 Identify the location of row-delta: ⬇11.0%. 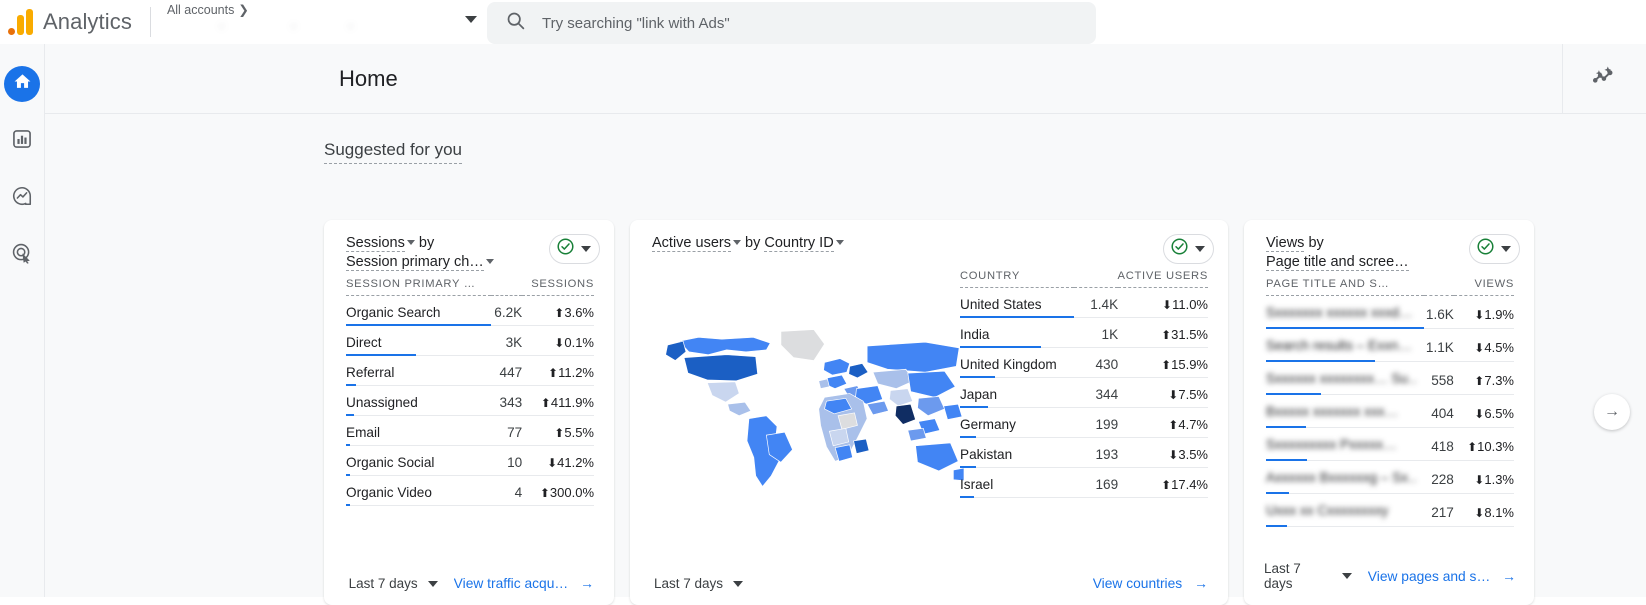
(1163, 302).